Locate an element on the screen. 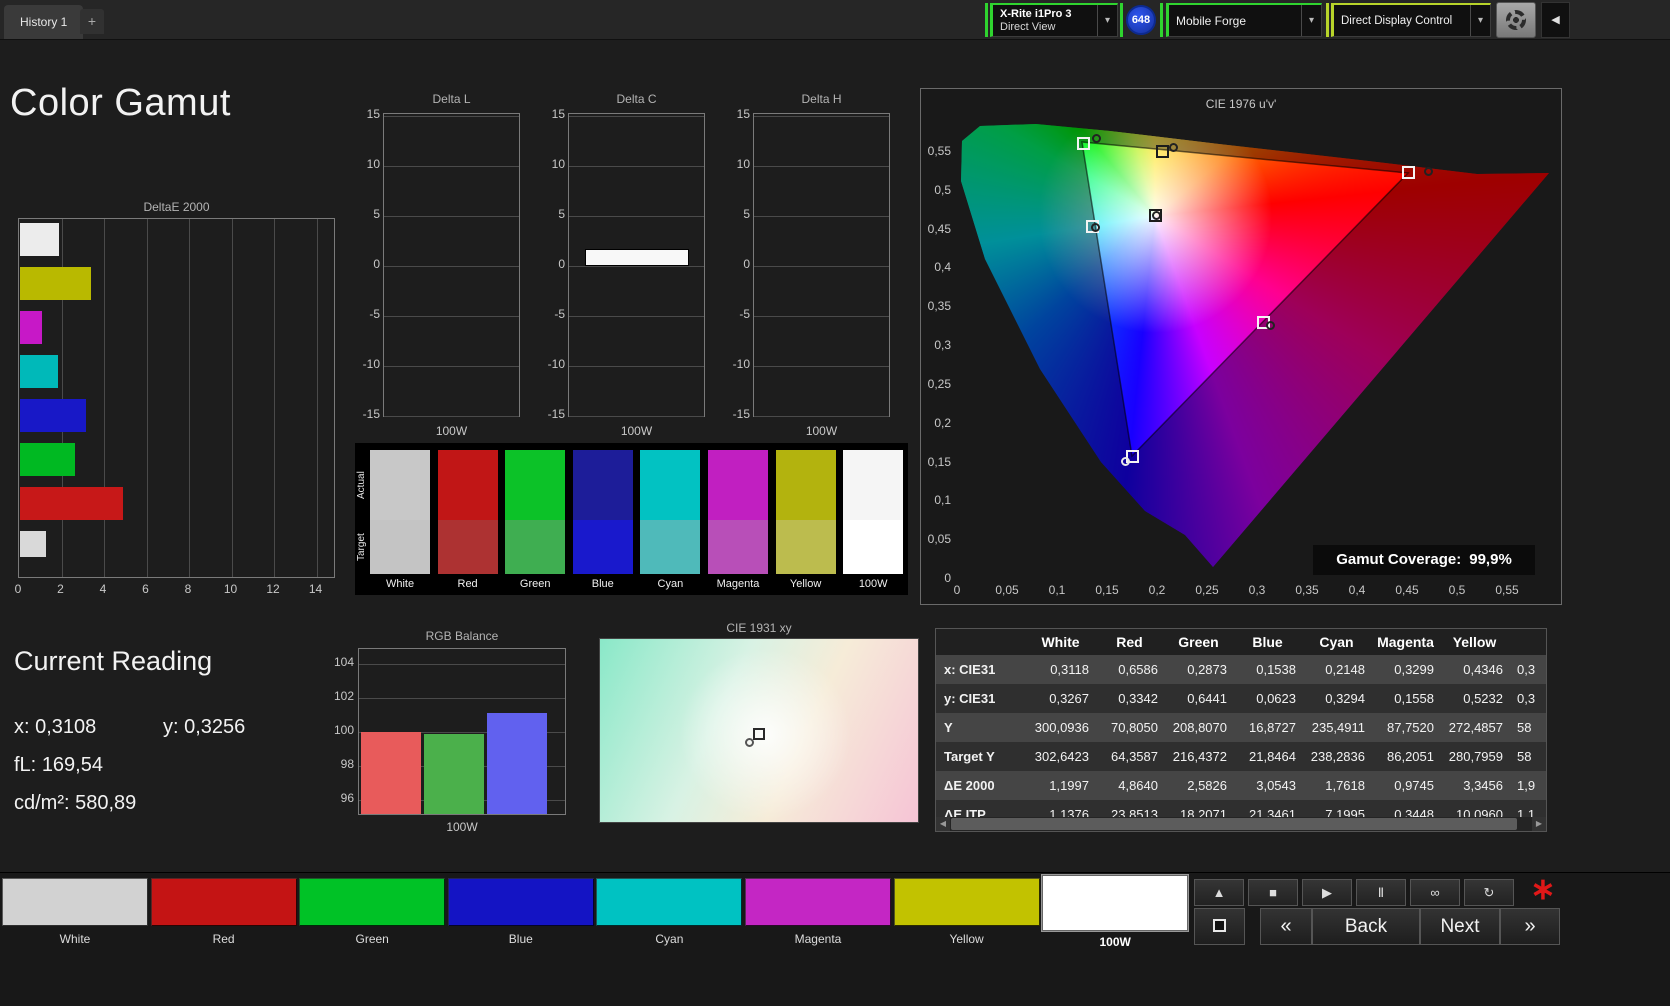 The width and height of the screenshot is (1670, 1006). table-scrollbar: ◀ ▶ is located at coordinates (1241, 824).